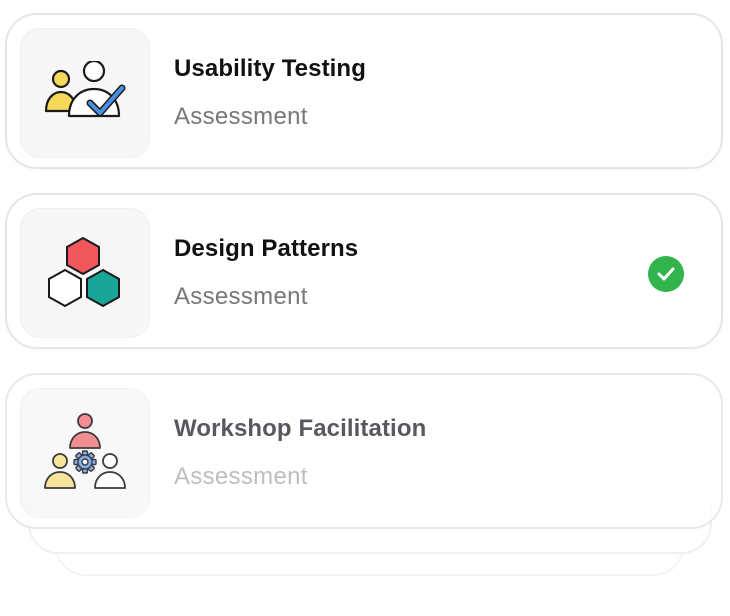  I want to click on usability-testing-icon, so click(85, 89).